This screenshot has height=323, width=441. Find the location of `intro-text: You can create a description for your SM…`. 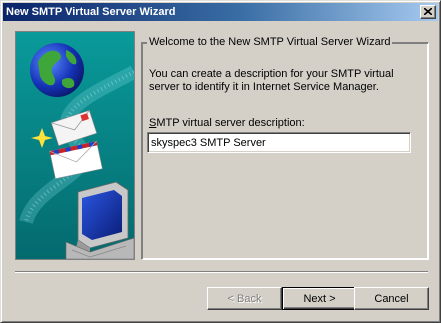

intro-text: You can create a description for your SM… is located at coordinates (286, 81).